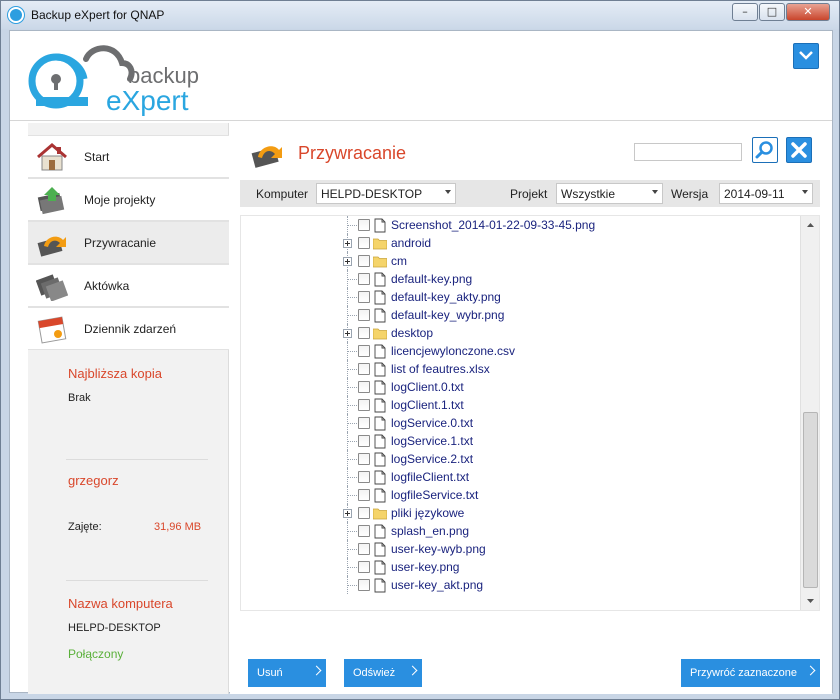  Describe the element at coordinates (766, 193) in the screenshot. I see `version-select: 2014-09-11` at that location.